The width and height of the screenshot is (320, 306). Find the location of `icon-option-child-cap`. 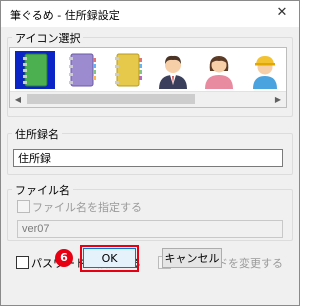

icon-option-child-cap is located at coordinates (265, 70).